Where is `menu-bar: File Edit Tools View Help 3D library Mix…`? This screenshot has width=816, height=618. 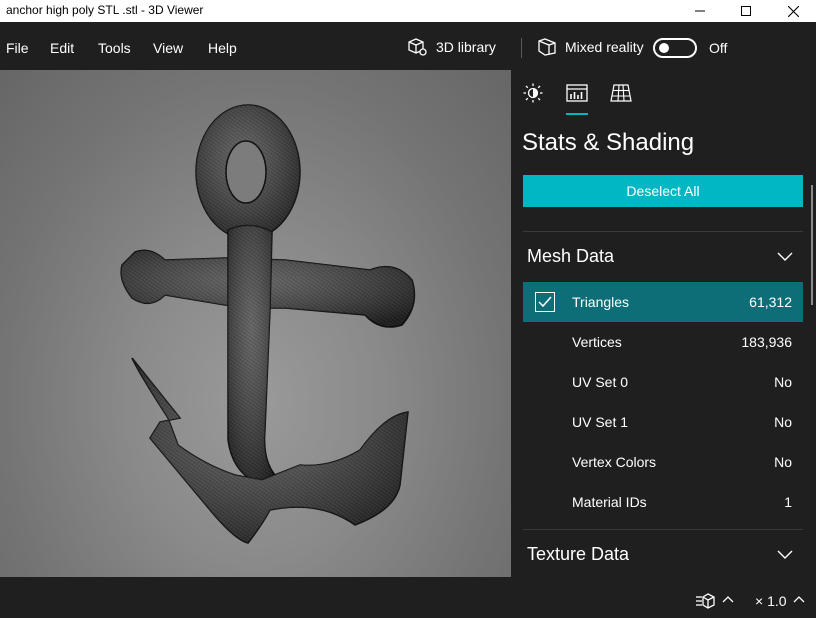 menu-bar: File Edit Tools View Help 3D library Mix… is located at coordinates (408, 46).